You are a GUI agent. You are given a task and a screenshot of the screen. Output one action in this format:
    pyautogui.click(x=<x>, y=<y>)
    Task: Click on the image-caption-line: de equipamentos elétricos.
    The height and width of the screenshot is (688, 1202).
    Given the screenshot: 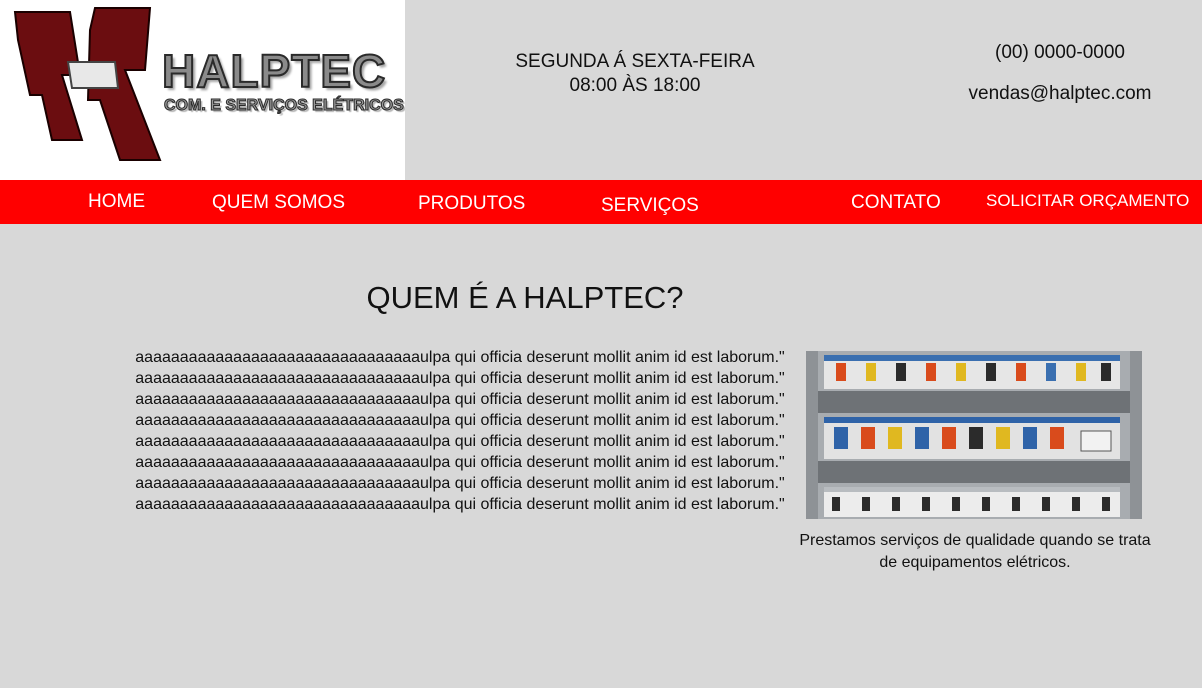 What is the action you would take?
    pyautogui.click(x=975, y=562)
    